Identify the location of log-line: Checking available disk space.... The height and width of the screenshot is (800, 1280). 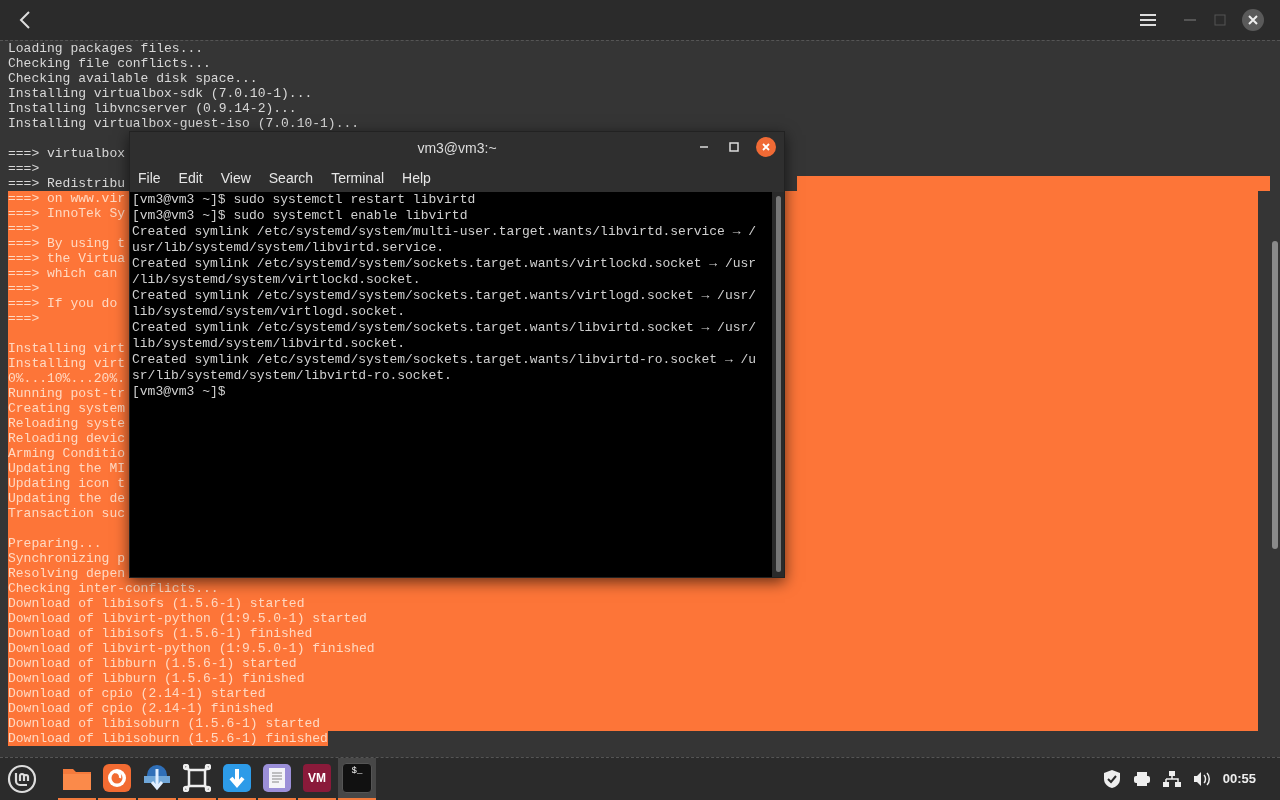
(133, 78).